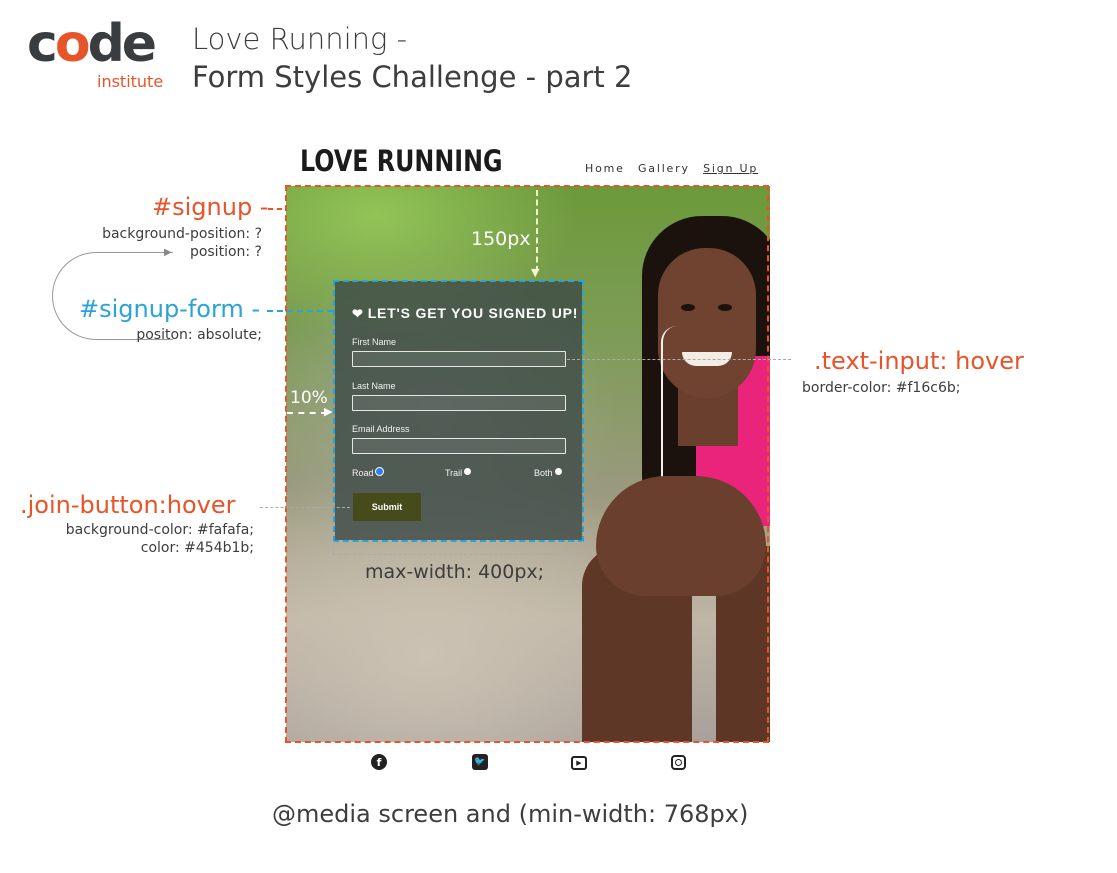 This screenshot has height=873, width=1117. What do you see at coordinates (501, 239) in the screenshot?
I see `top-offset-label: 150px` at bounding box center [501, 239].